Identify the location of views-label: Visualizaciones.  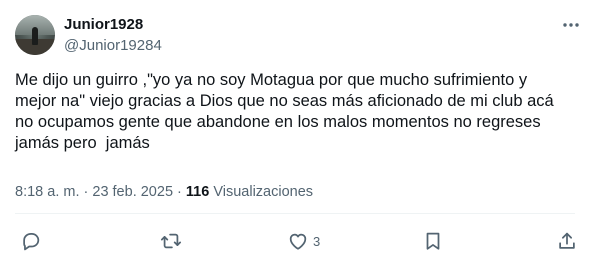
(261, 192).